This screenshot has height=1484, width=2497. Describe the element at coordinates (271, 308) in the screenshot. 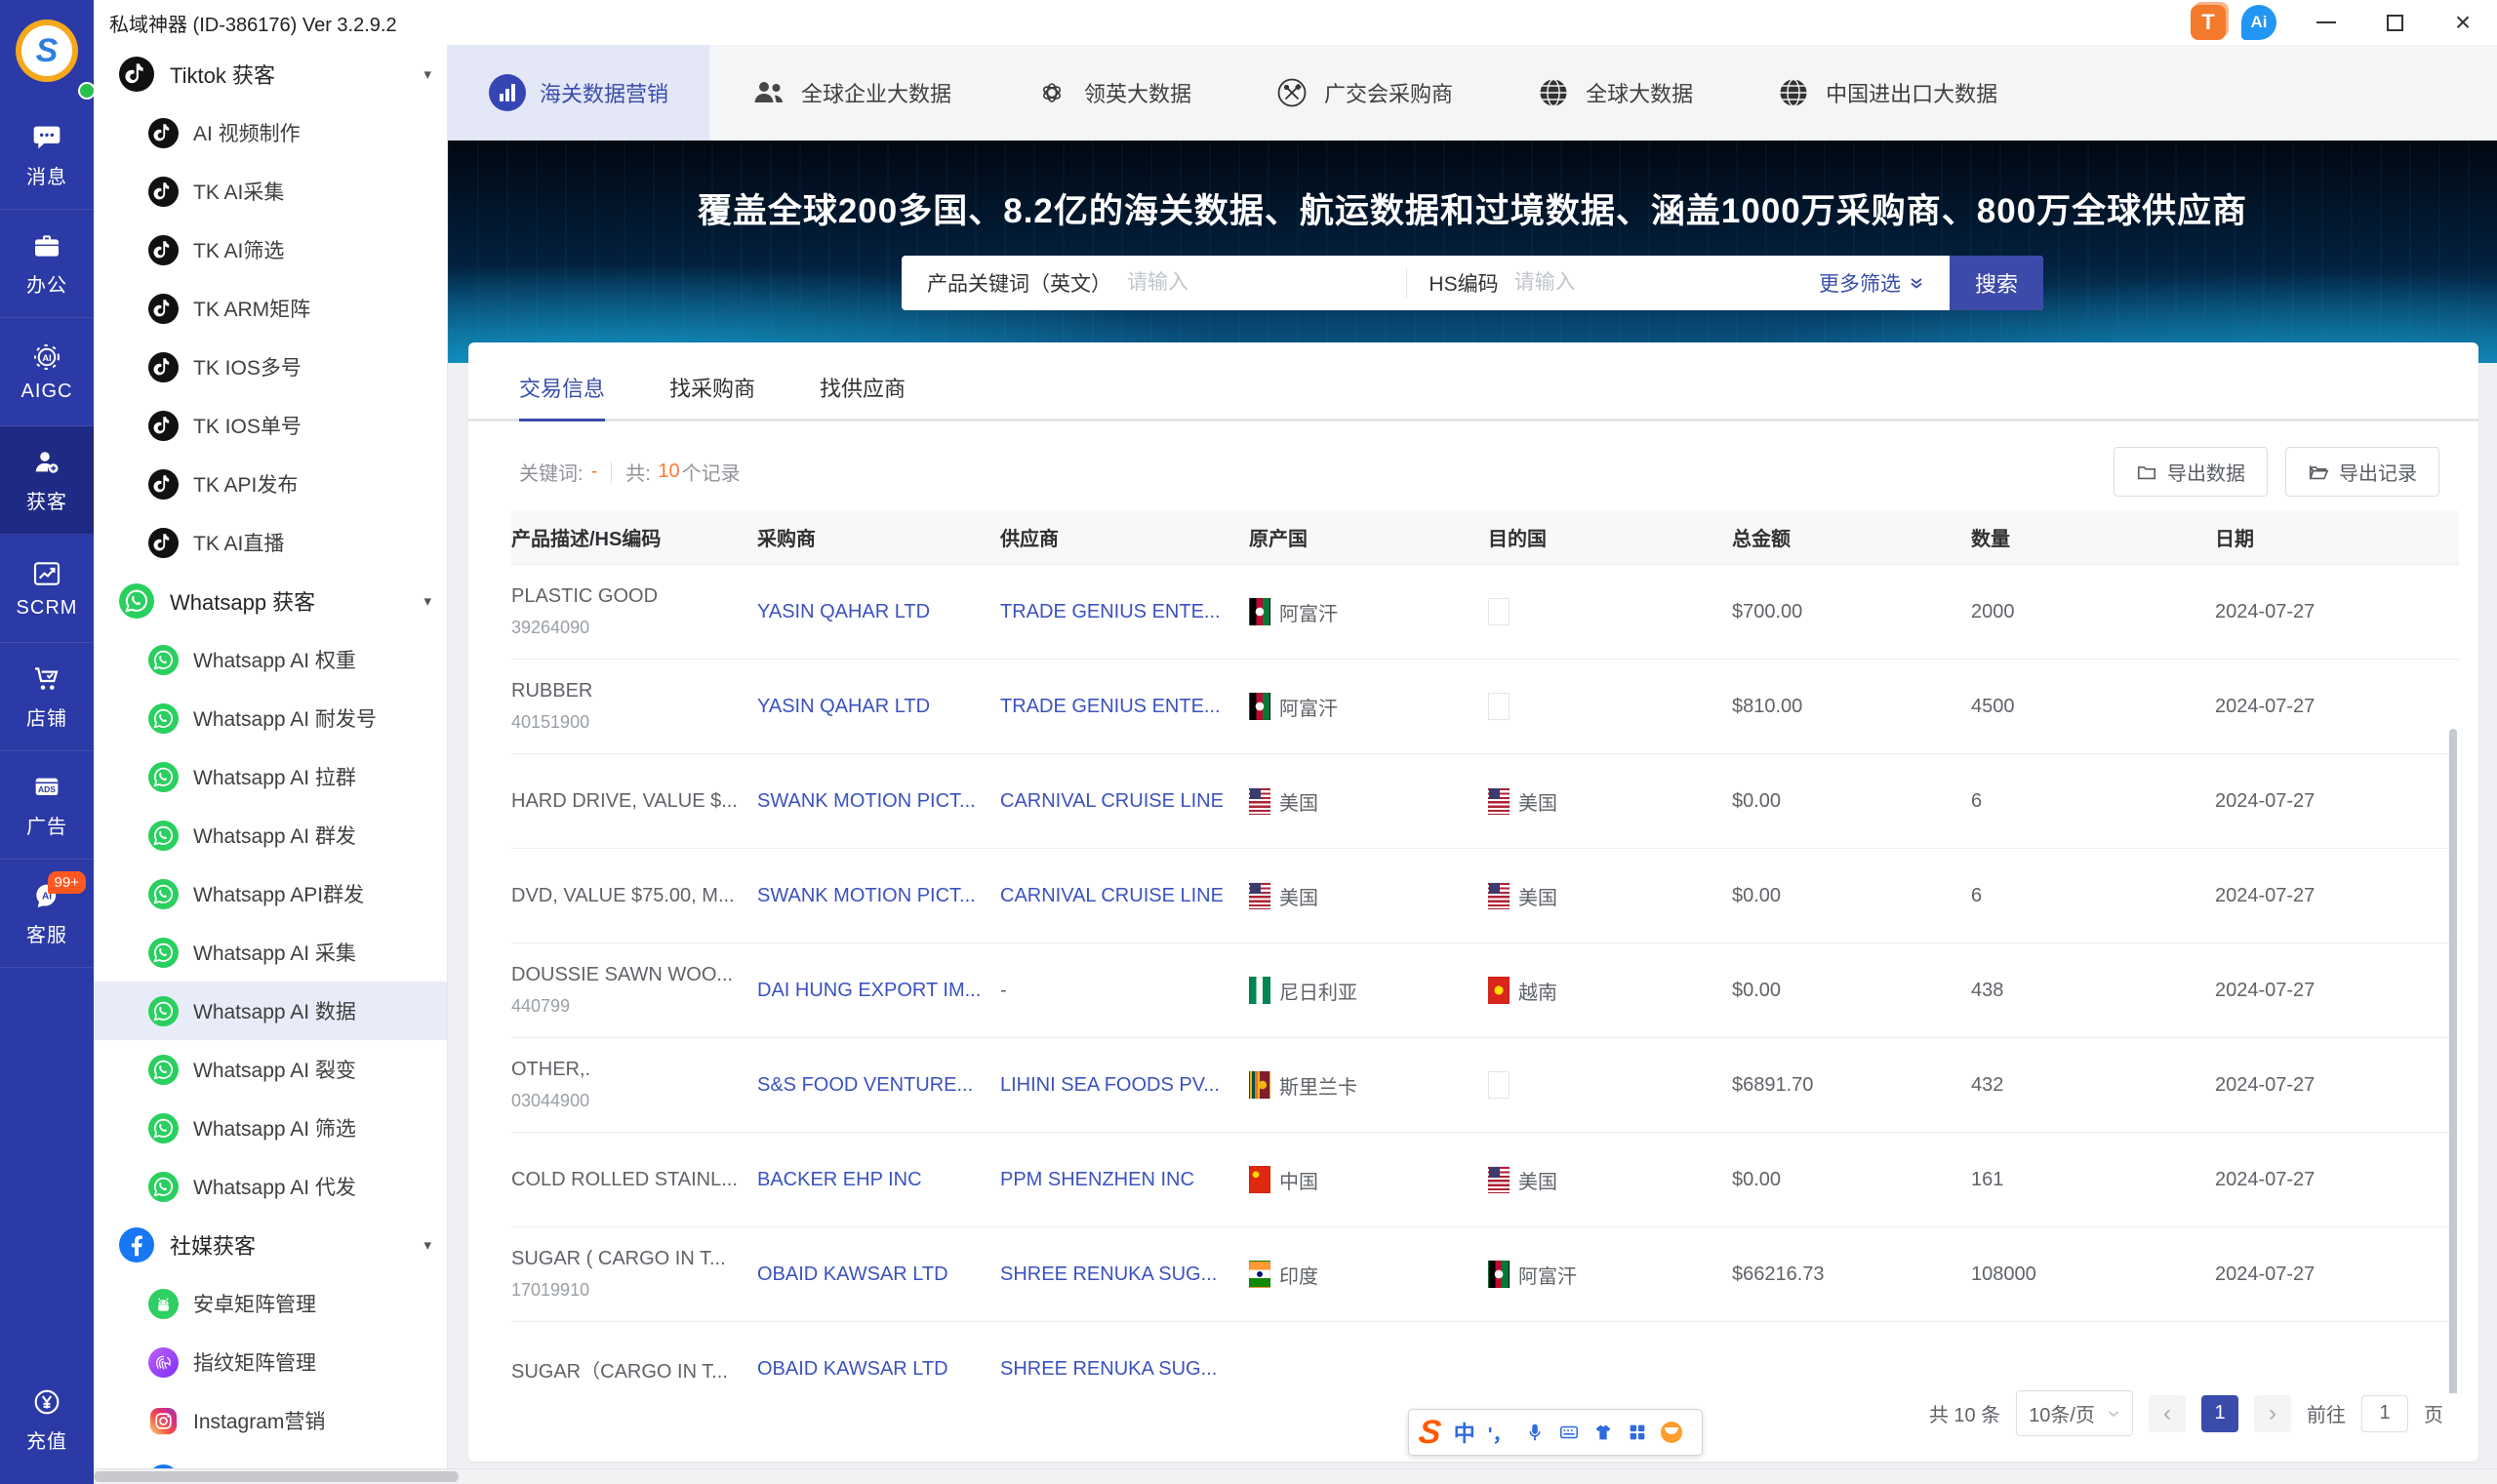

I see `sidebar-item: TK ARM矩阵` at that location.